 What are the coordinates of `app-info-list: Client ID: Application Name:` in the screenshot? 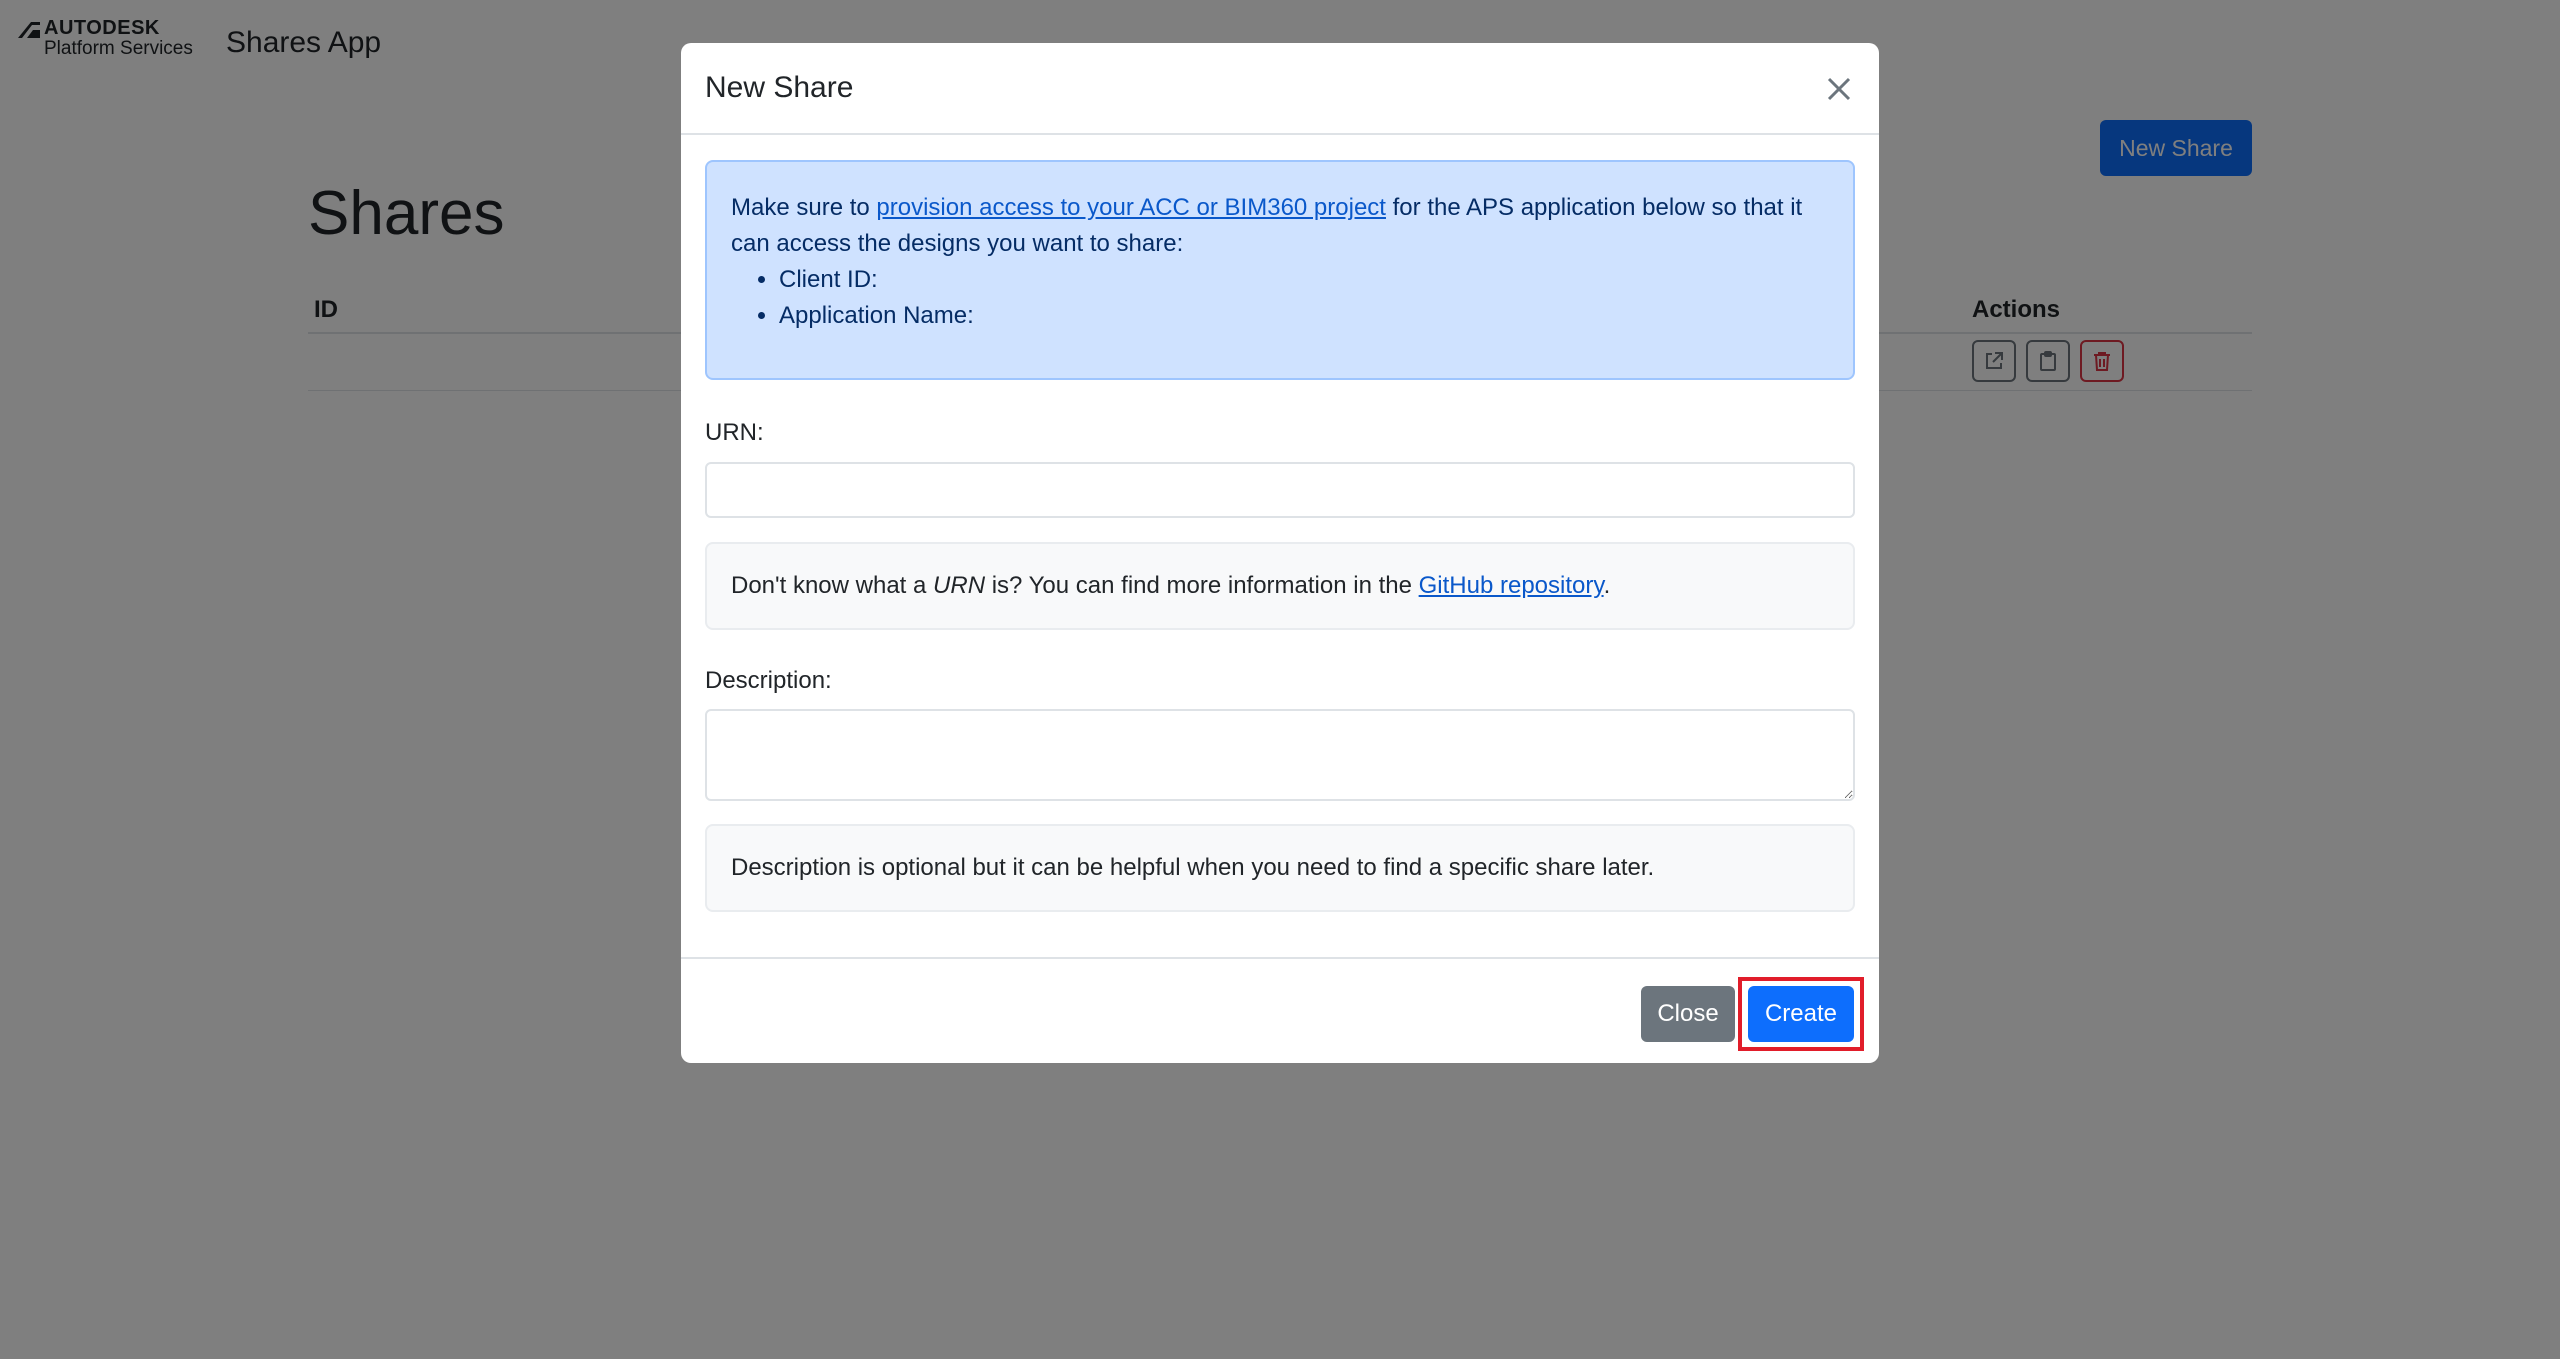 It's located at (1280, 298).